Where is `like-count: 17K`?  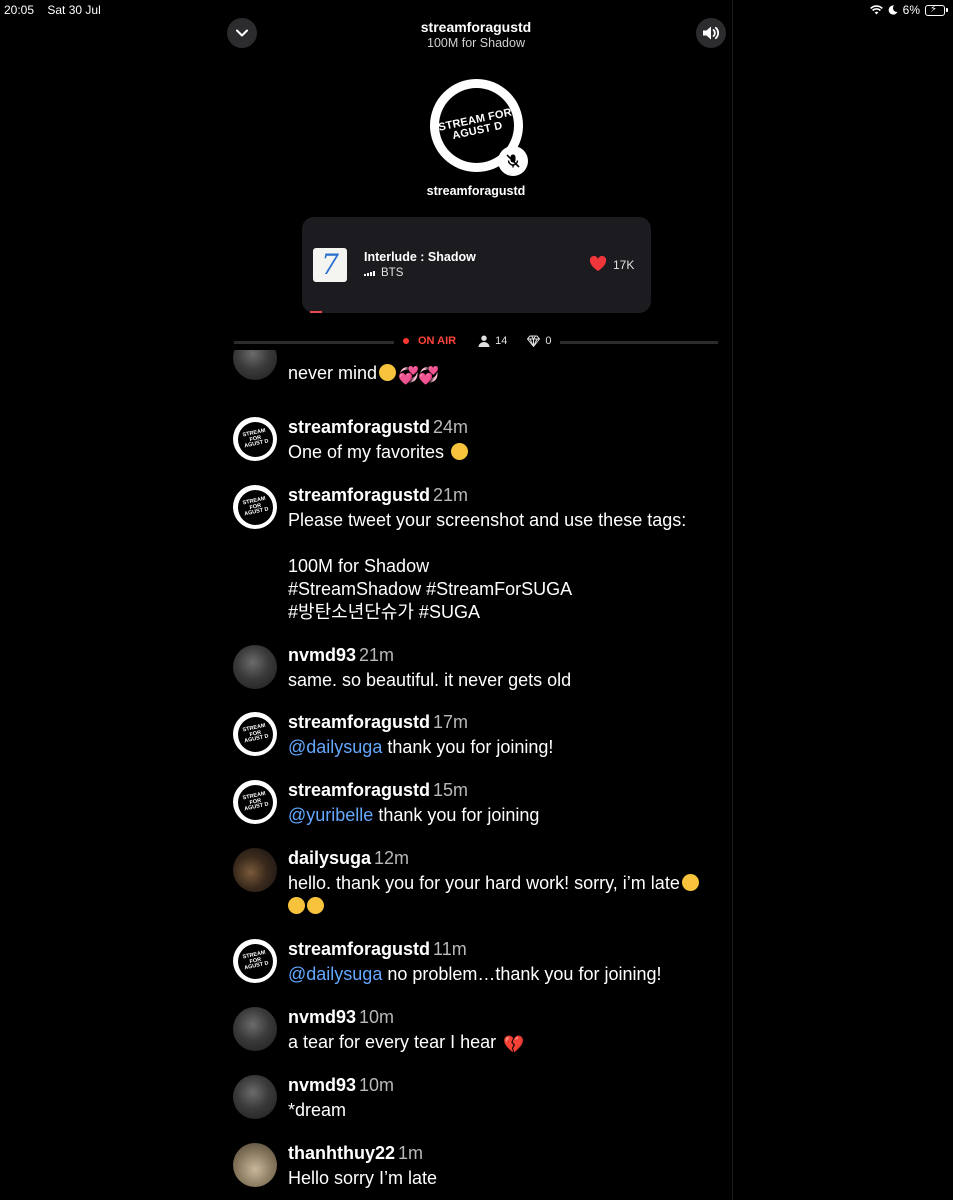 like-count: 17K is located at coordinates (624, 265).